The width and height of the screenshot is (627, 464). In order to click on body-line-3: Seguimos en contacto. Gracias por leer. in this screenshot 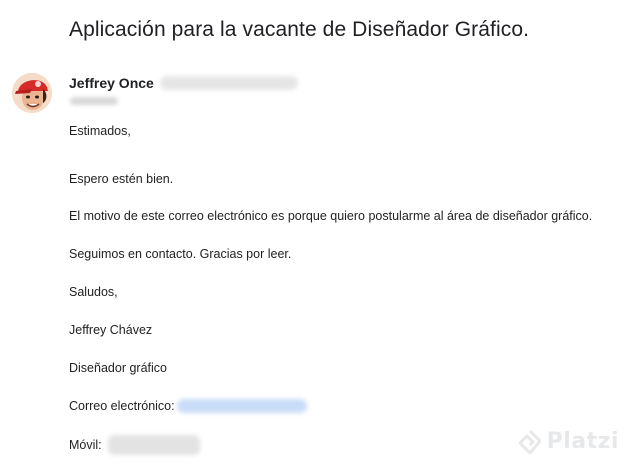, I will do `click(180, 254)`.